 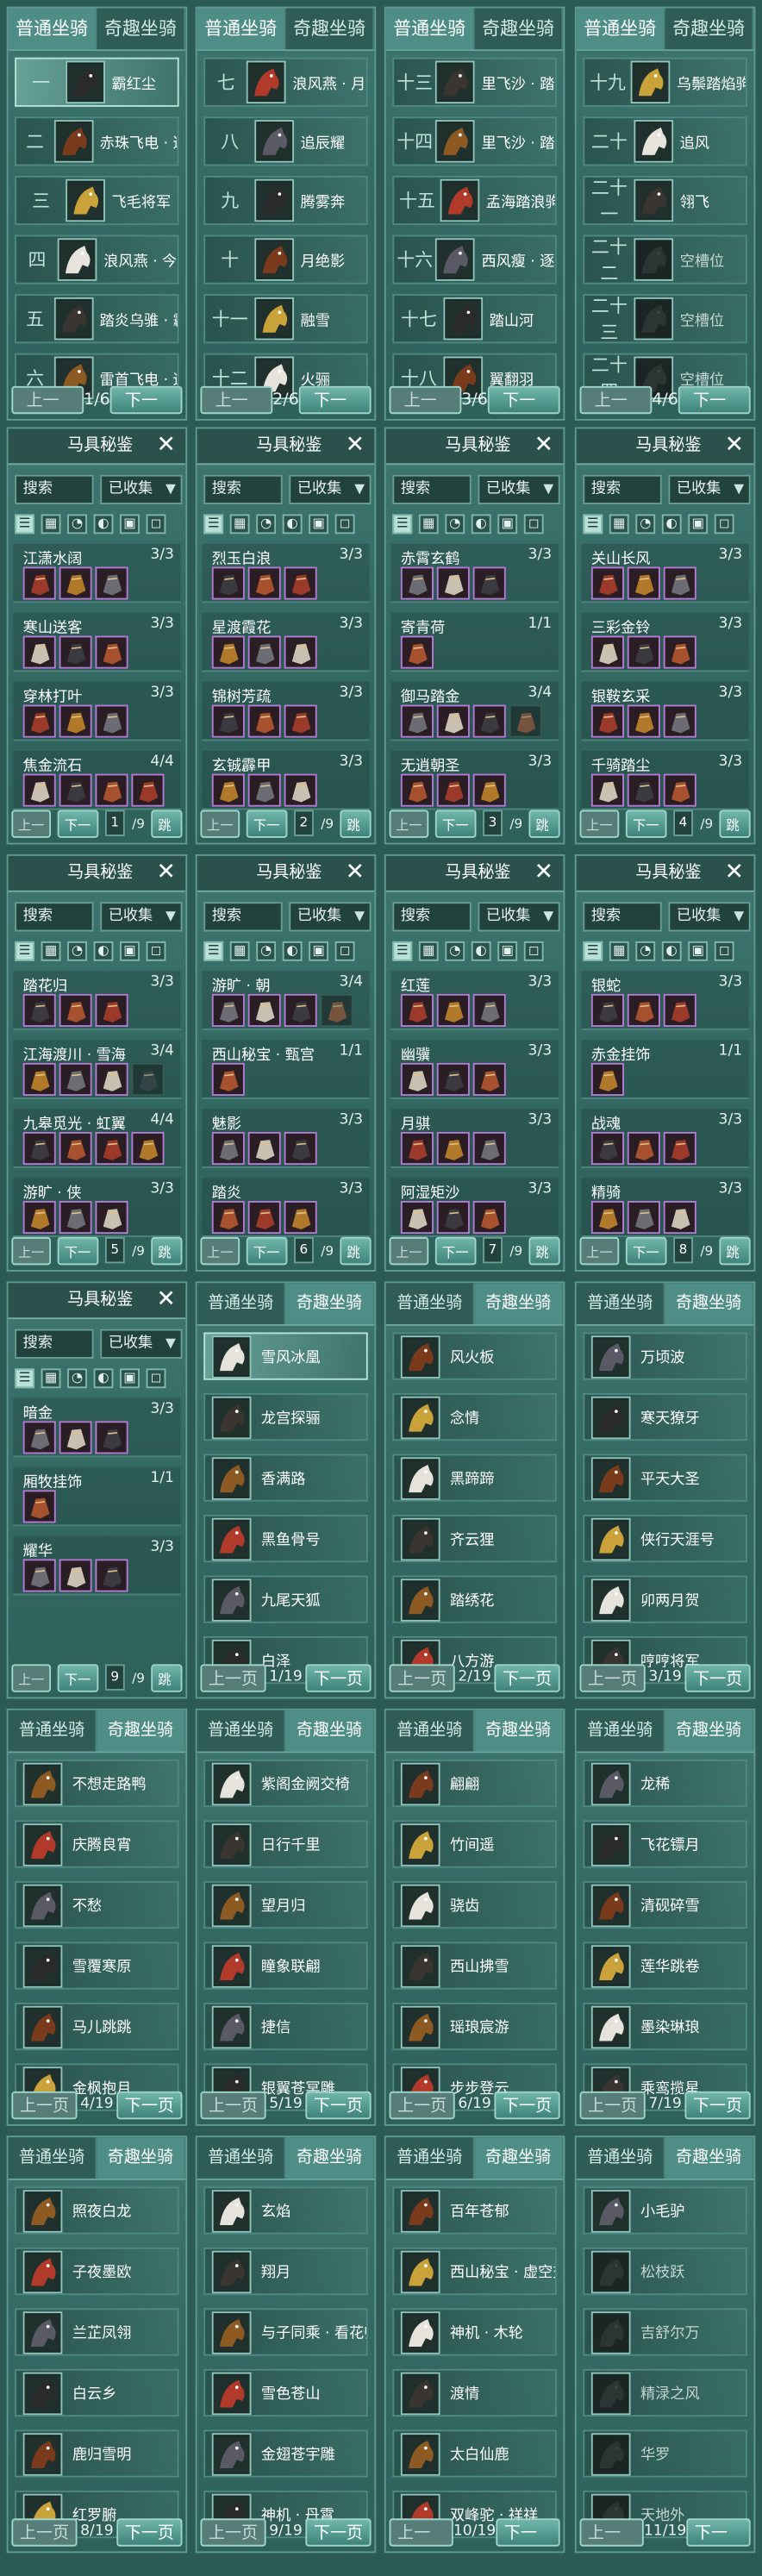 What do you see at coordinates (285, 200) in the screenshot?
I see `mount-slot: 九 腾雾奔` at bounding box center [285, 200].